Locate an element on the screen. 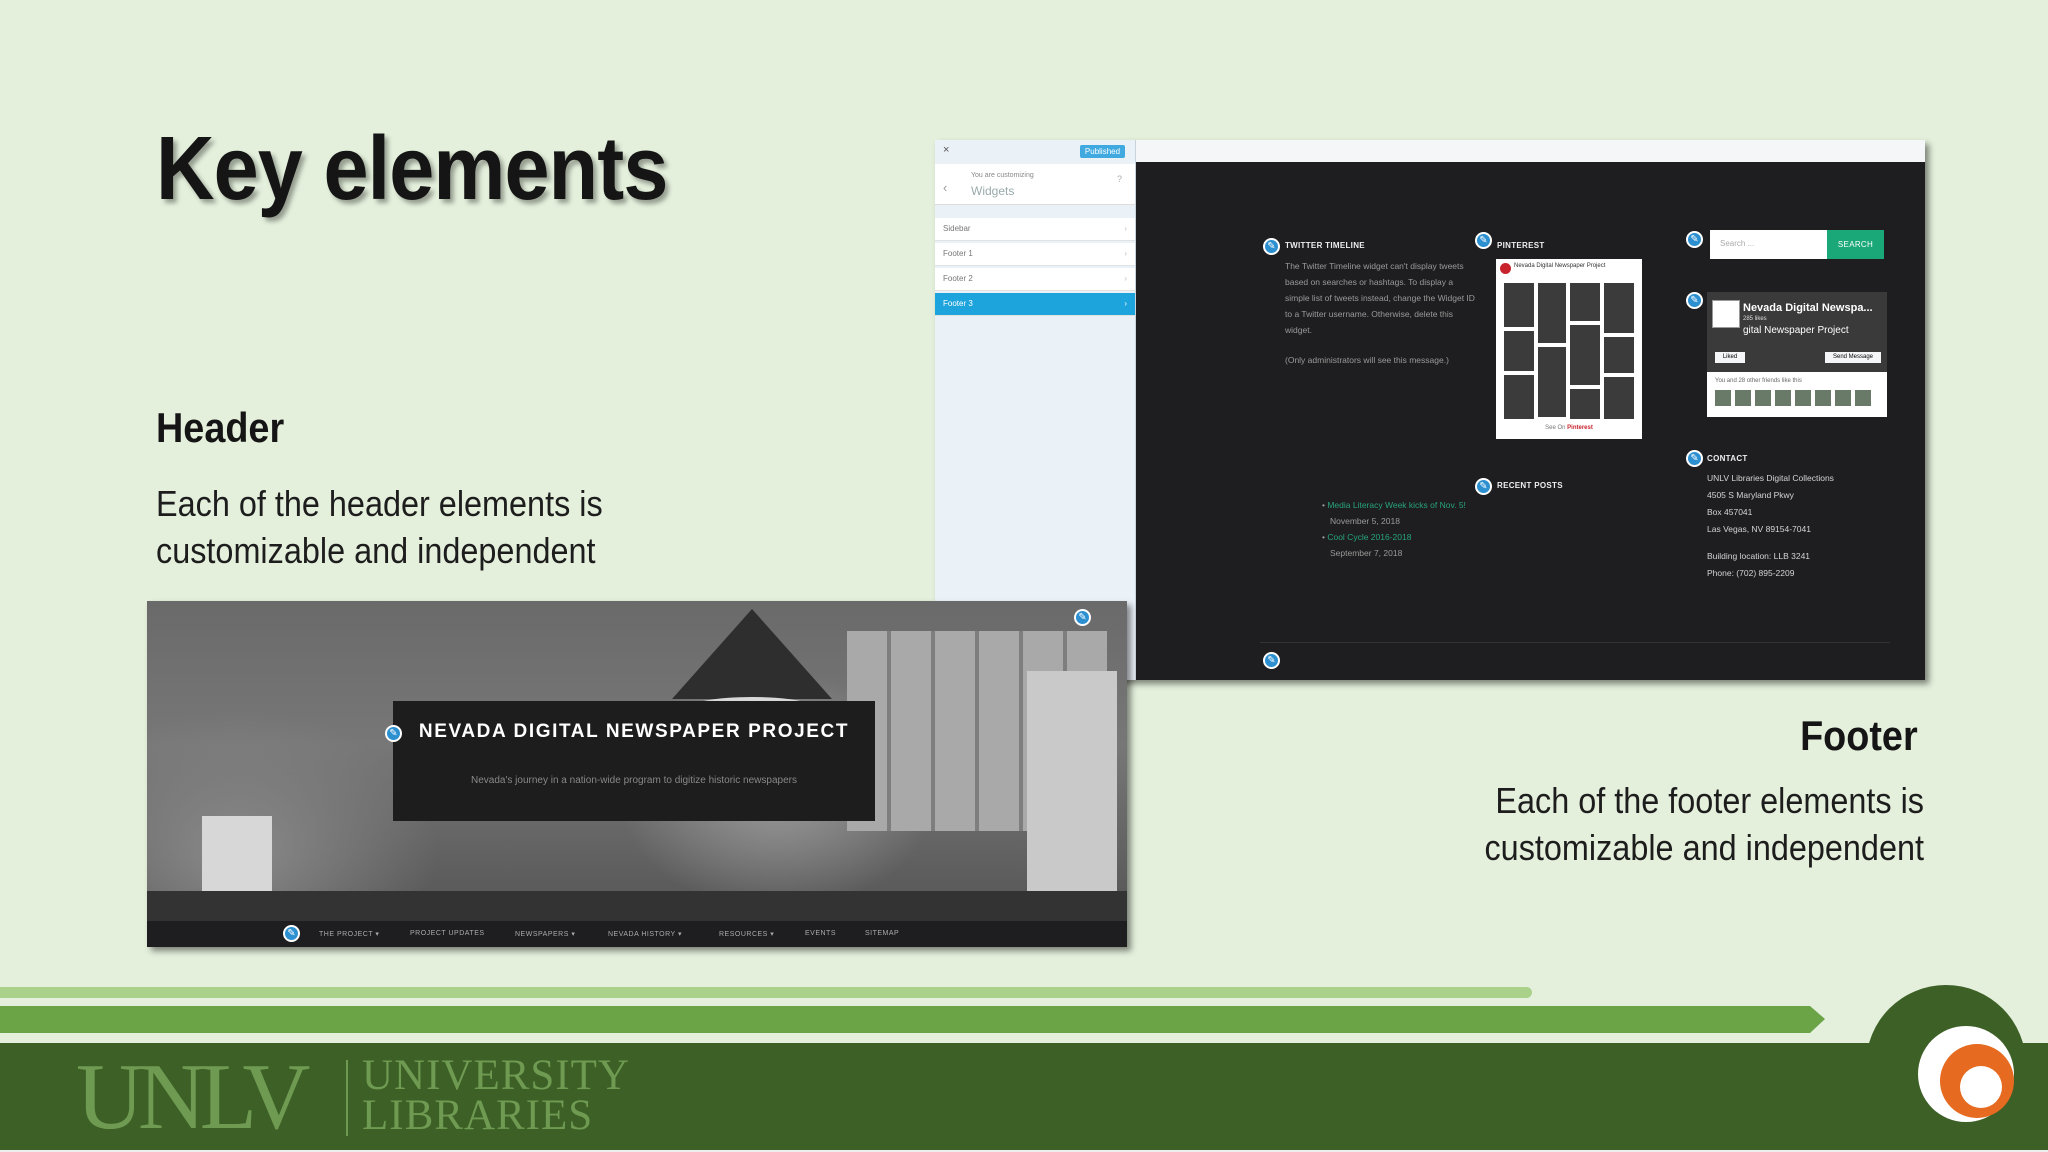 The width and height of the screenshot is (2048, 1152). help-icon: ? is located at coordinates (1119, 179).